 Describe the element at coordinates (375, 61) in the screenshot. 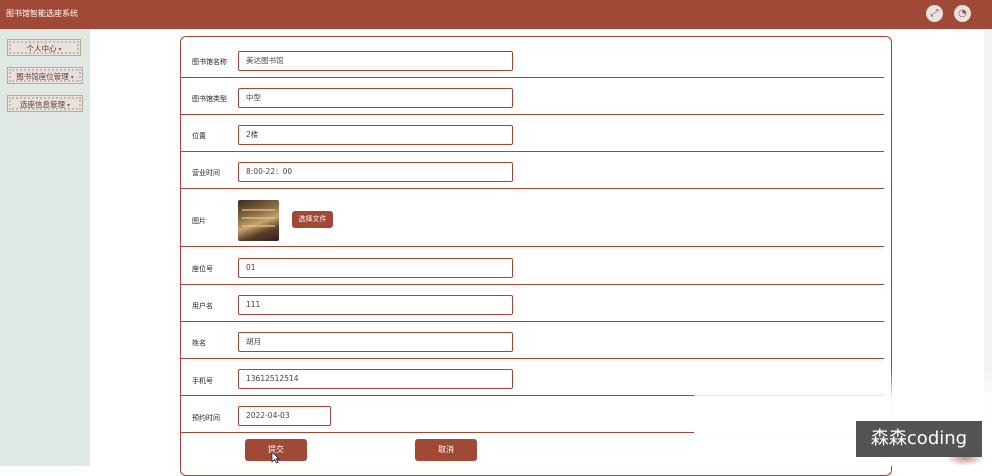

I see `library-name-input: 美达图书馆` at that location.